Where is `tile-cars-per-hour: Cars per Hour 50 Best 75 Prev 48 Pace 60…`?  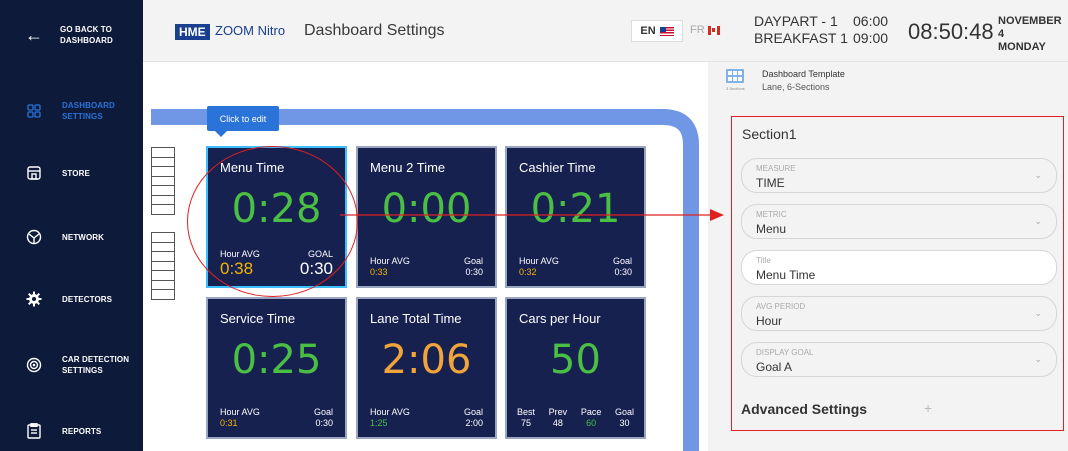 tile-cars-per-hour: Cars per Hour 50 Best 75 Prev 48 Pace 60… is located at coordinates (575, 368).